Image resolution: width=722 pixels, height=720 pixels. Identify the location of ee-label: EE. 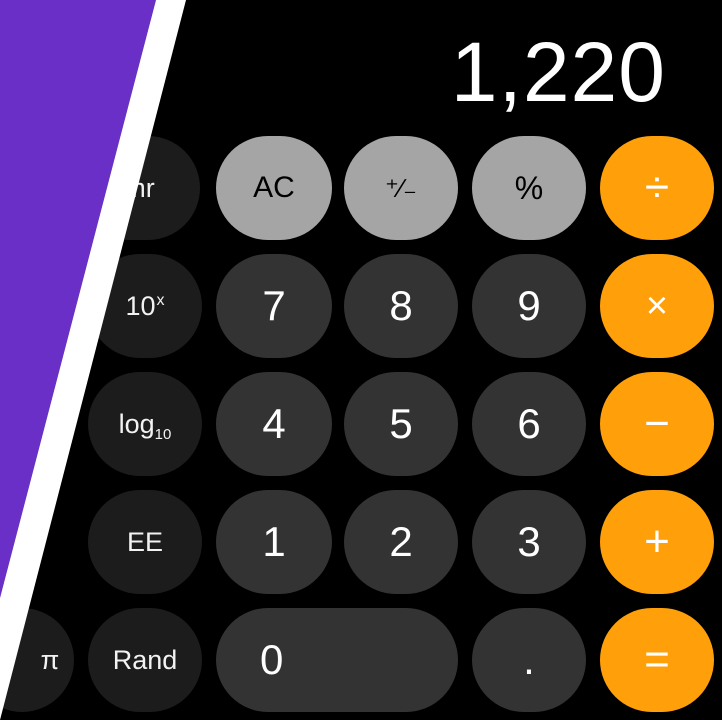
(145, 541).